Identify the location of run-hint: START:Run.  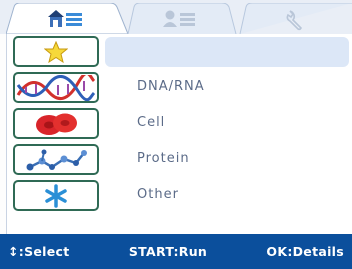
(168, 251).